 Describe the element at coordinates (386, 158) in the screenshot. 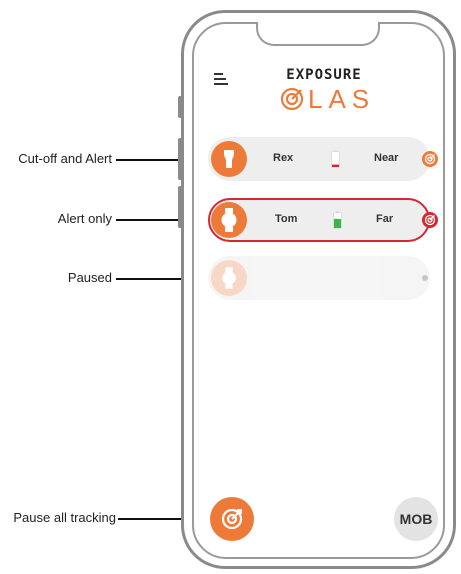

I see `device-range: Near` at that location.